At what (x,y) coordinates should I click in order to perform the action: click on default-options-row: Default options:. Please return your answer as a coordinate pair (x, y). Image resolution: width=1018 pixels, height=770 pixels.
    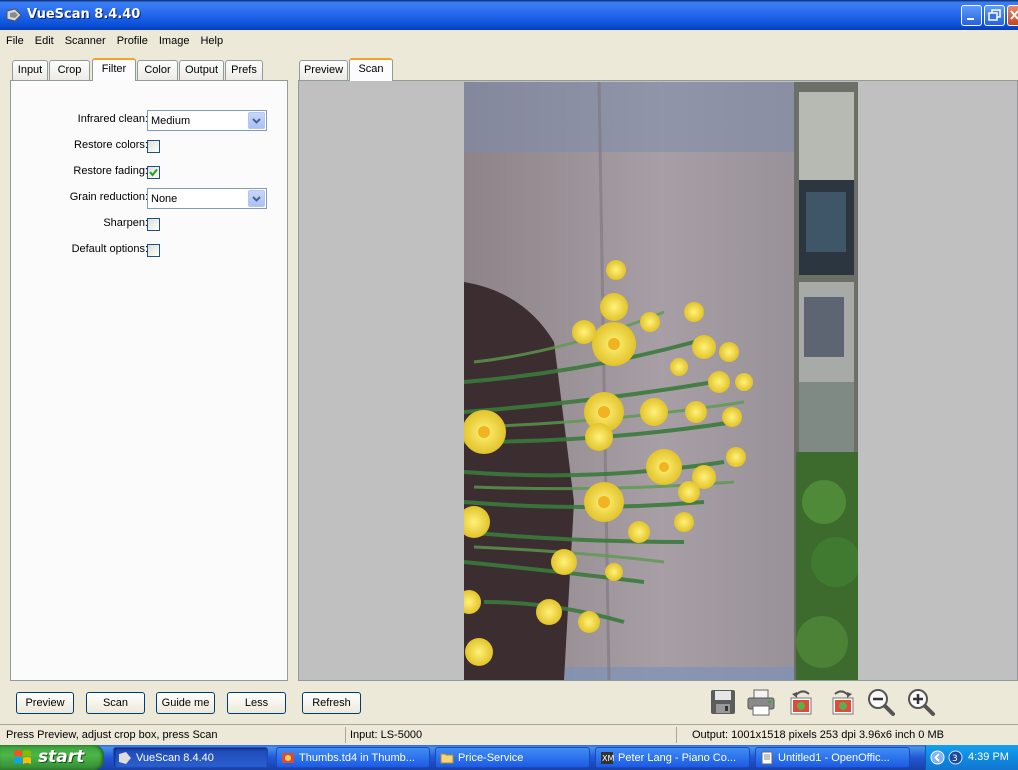
    Looking at the image, I should click on (146, 250).